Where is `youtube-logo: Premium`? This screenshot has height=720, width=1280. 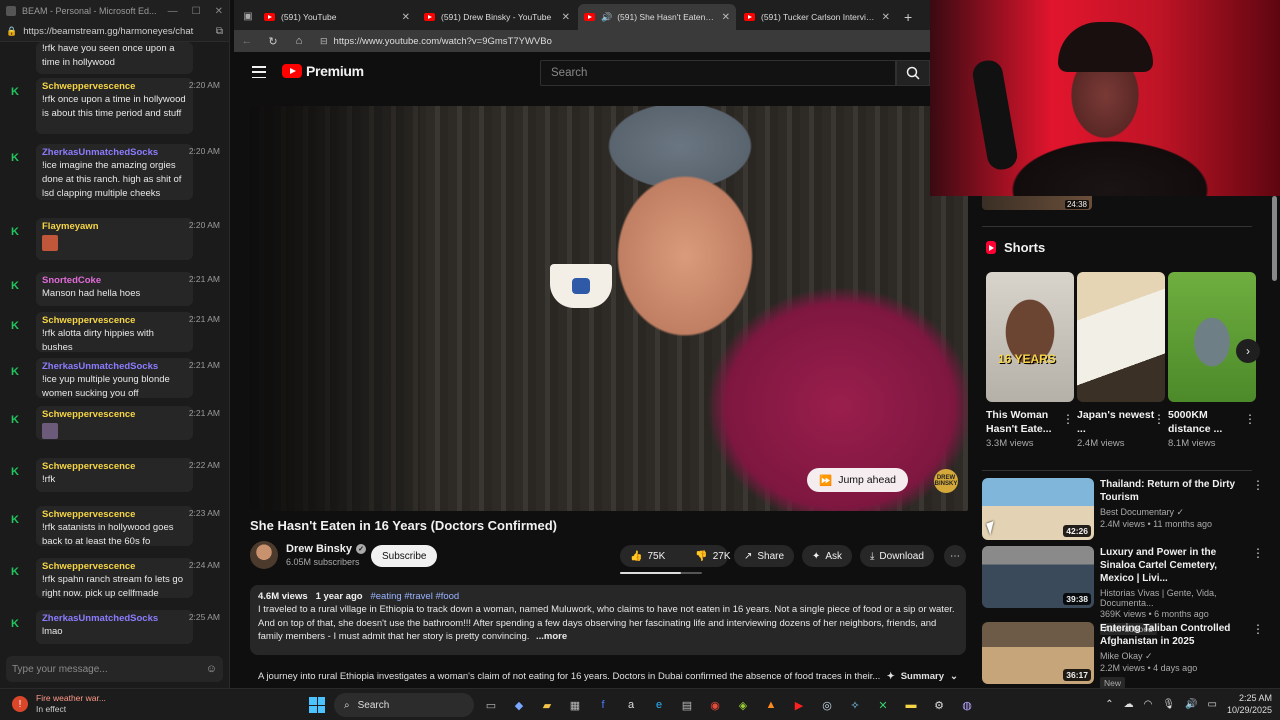
youtube-logo: Premium is located at coordinates (323, 71).